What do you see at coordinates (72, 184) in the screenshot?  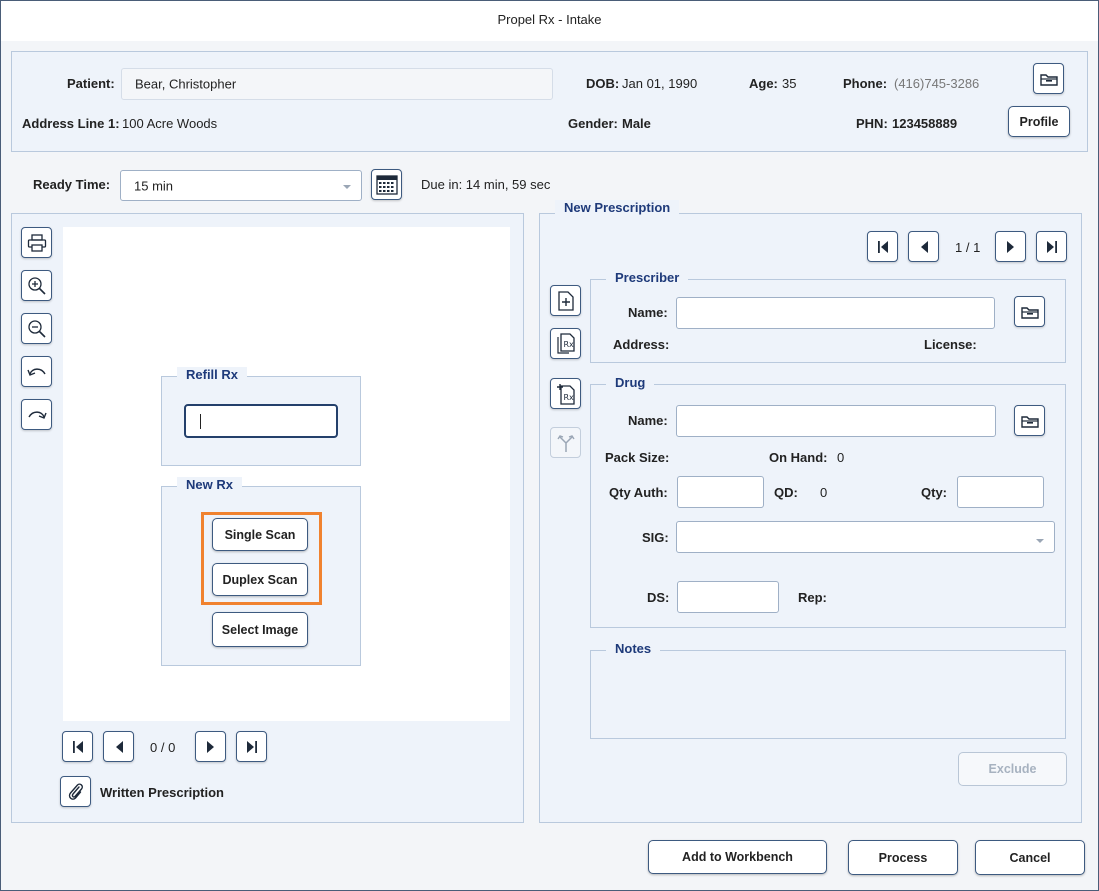 I see `ready-time-label: Ready Time:` at bounding box center [72, 184].